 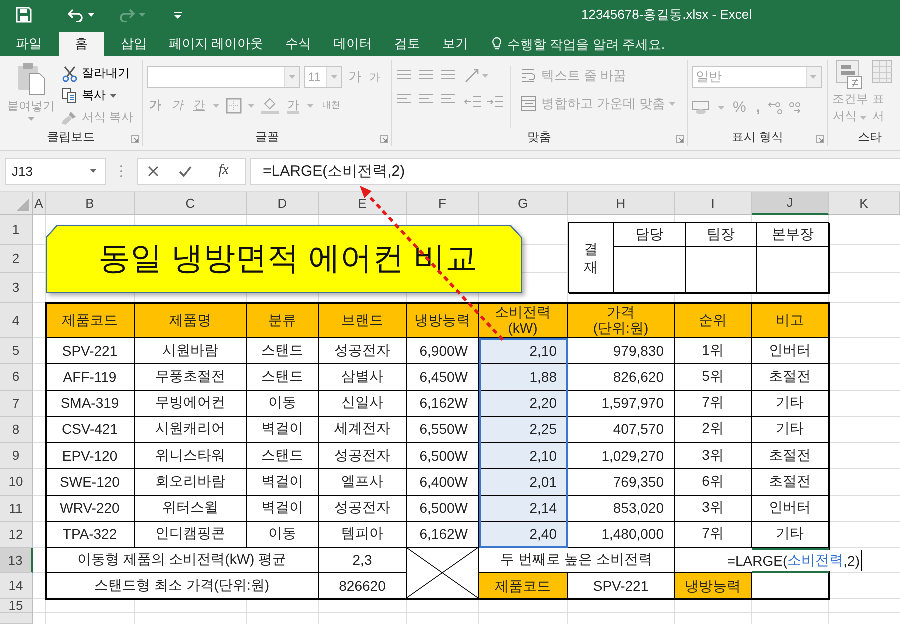 I want to click on column-header: I, so click(x=713, y=203).